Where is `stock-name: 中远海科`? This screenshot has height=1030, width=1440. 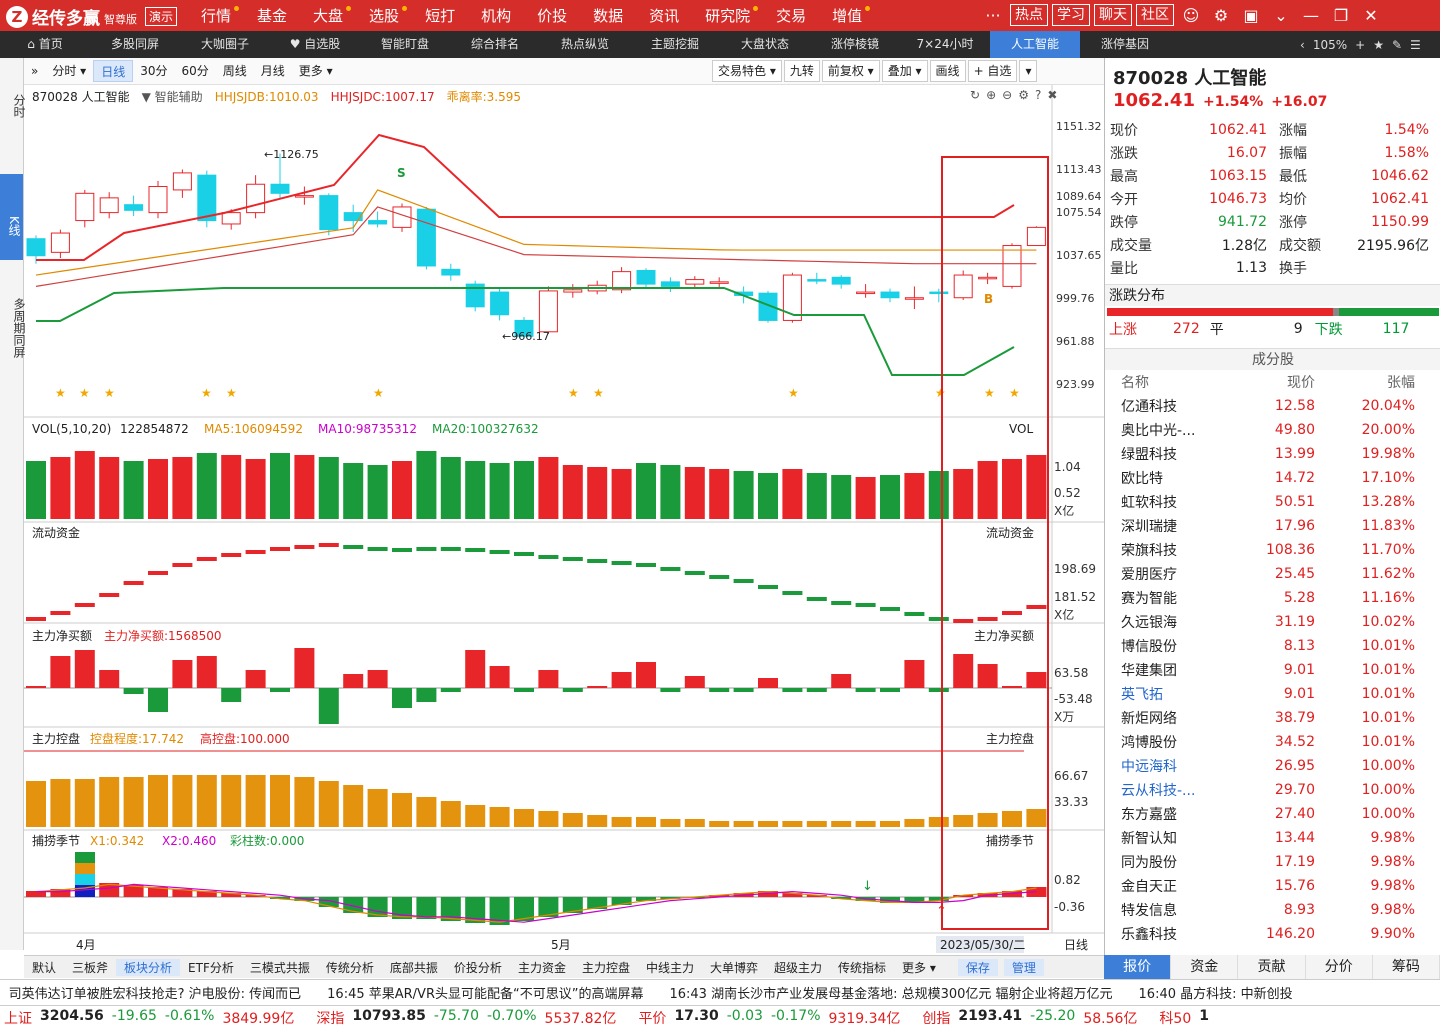
stock-name: 中远海科 is located at coordinates (1170, 766).